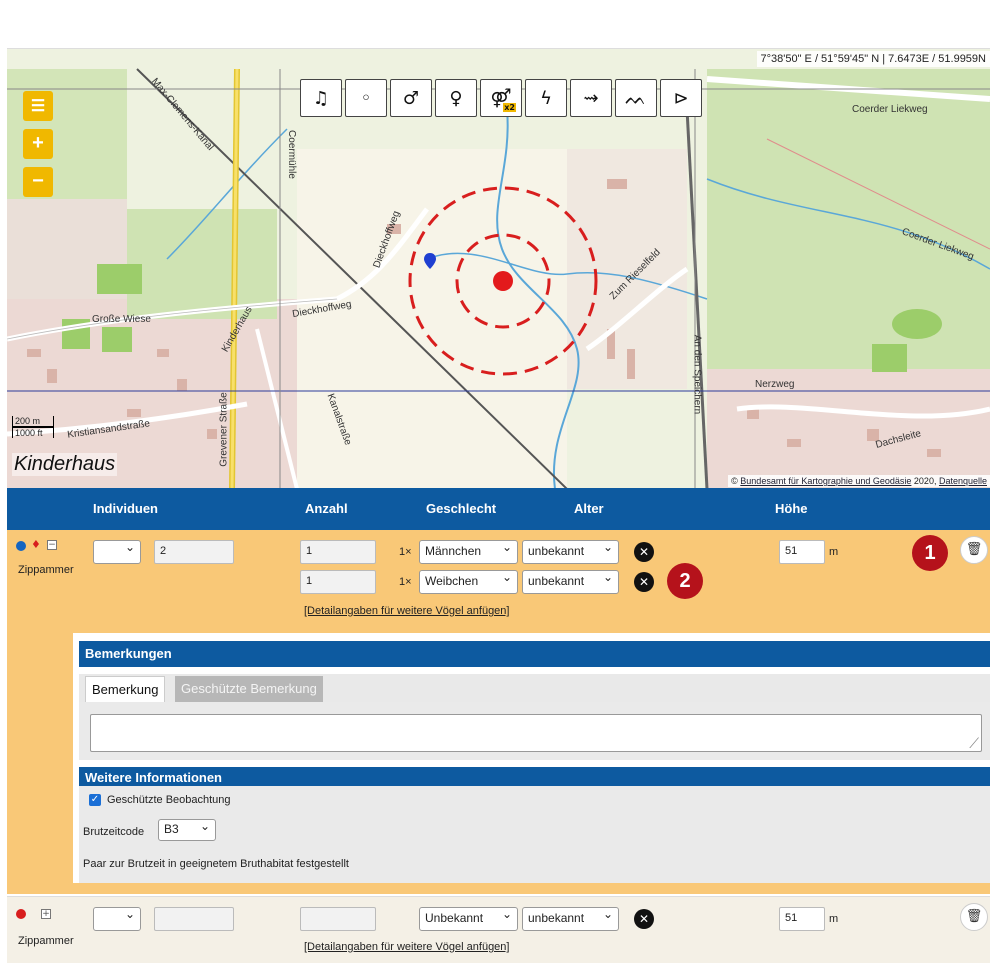 The width and height of the screenshot is (990, 963). Describe the element at coordinates (468, 552) in the screenshot. I see `sex-select: Männchen` at that location.